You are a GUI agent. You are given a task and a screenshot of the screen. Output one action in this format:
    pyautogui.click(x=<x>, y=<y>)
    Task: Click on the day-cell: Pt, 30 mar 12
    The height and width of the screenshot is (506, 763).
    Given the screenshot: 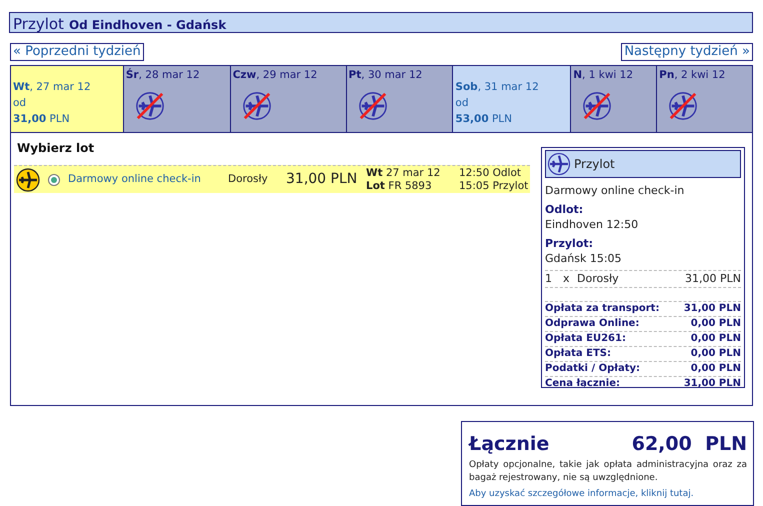 What is the action you would take?
    pyautogui.click(x=400, y=99)
    